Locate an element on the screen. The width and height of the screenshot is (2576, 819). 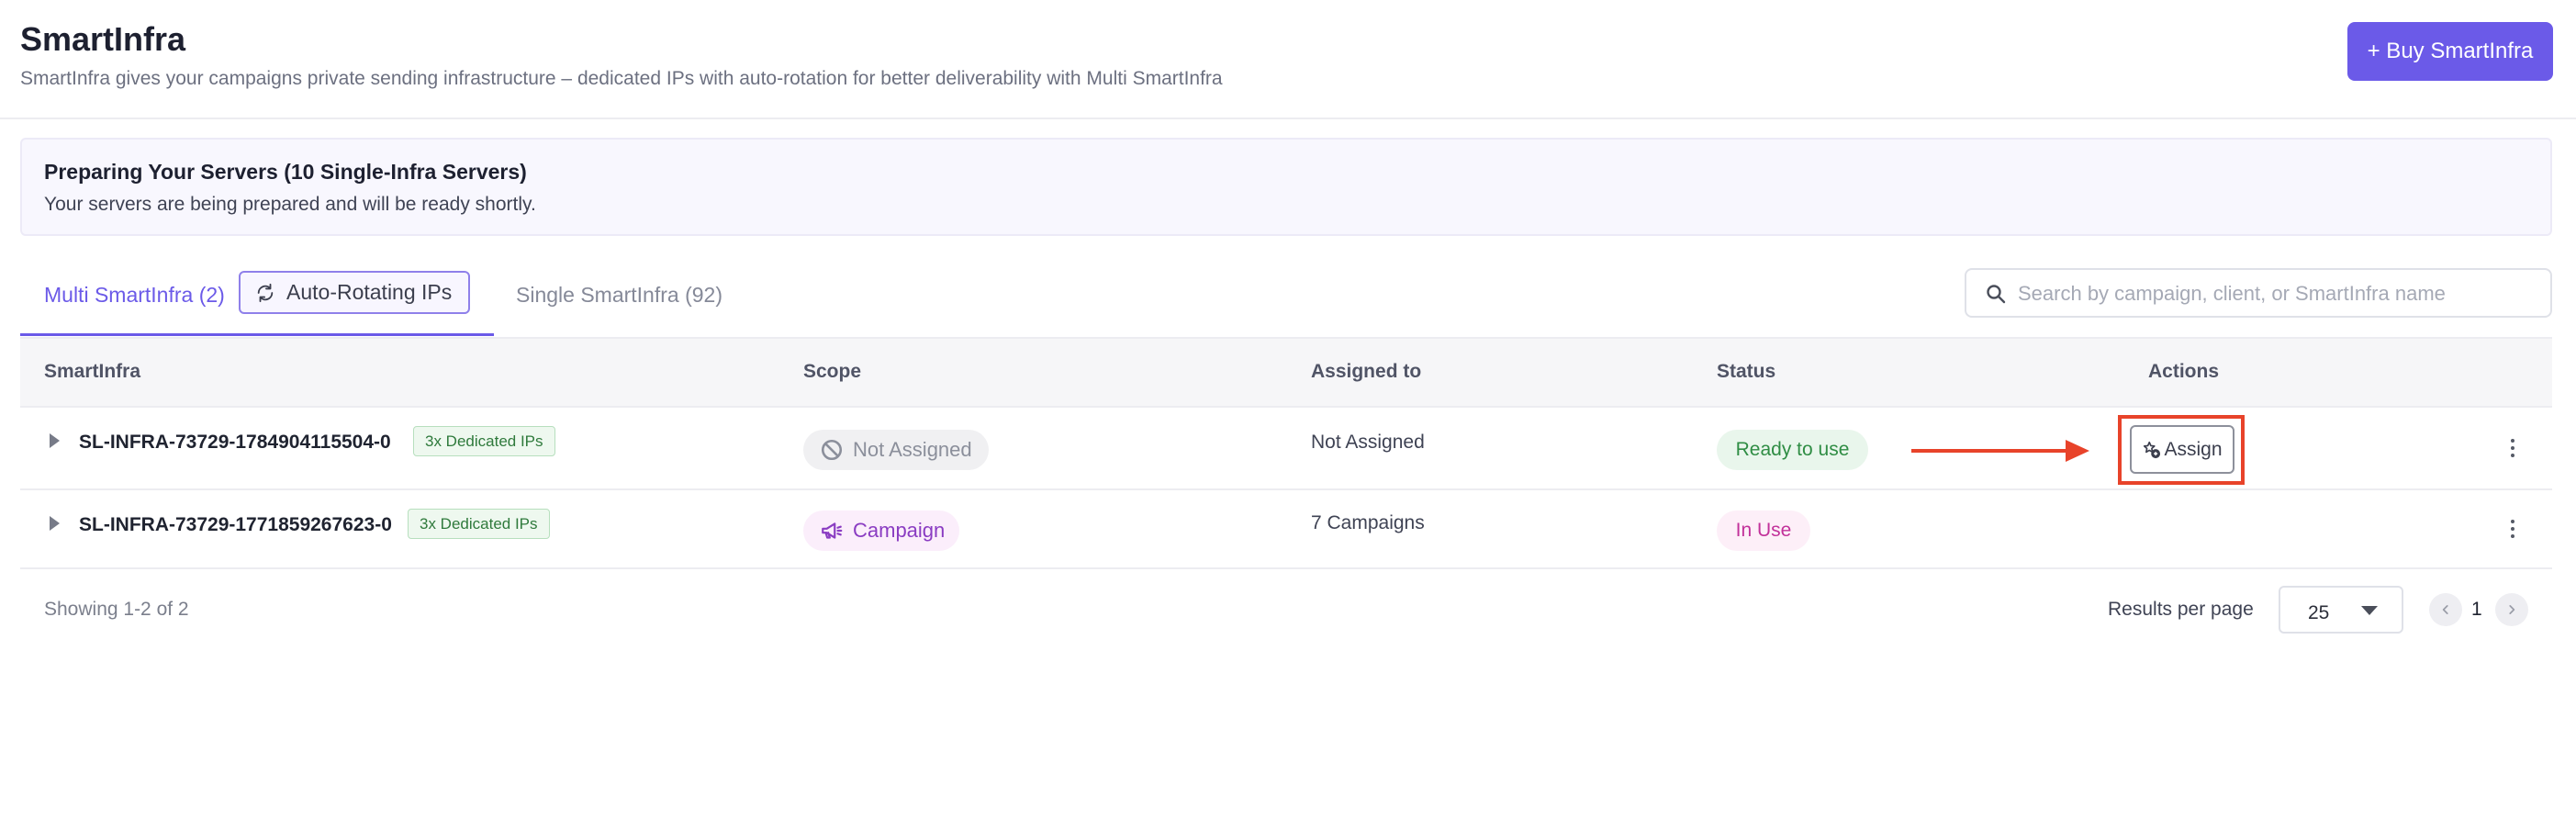
smartinfra-name: SL-INFRA-73729-1771859267623-0 is located at coordinates (235, 524).